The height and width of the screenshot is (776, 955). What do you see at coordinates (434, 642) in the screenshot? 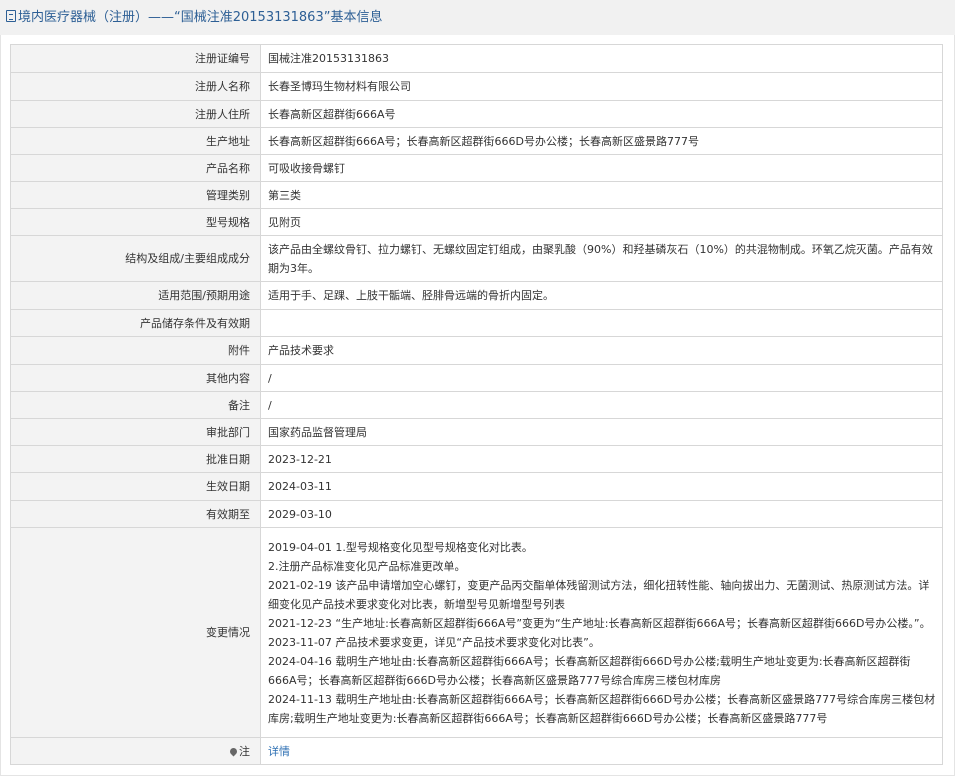
I see `change-line: 2023-11-07 产品技术要求变更，详见“产品技术要求变化对比表”。` at bounding box center [434, 642].